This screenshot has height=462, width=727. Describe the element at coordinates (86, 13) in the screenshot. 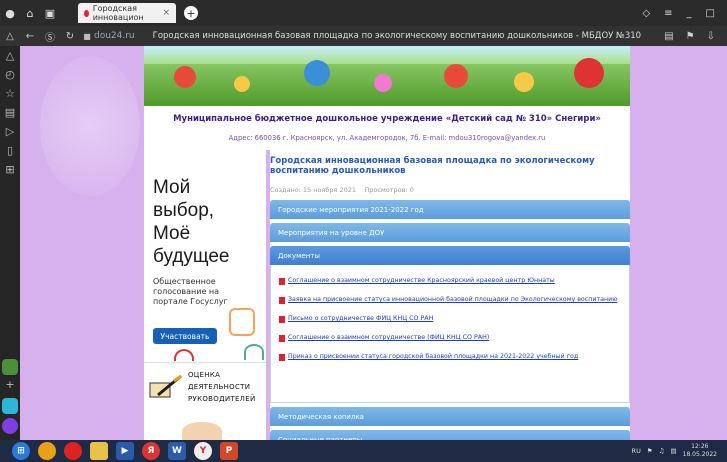

I see `site-favicon-icon` at that location.